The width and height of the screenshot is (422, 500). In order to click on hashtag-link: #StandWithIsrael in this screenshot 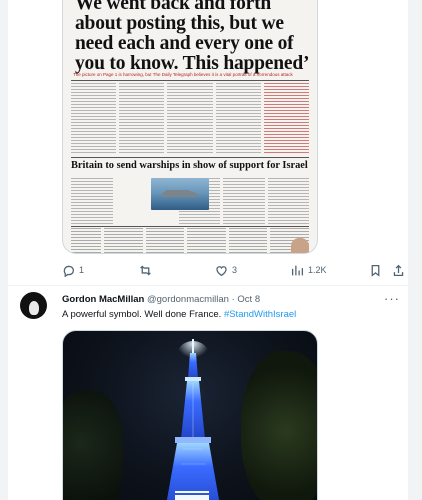, I will do `click(260, 314)`.